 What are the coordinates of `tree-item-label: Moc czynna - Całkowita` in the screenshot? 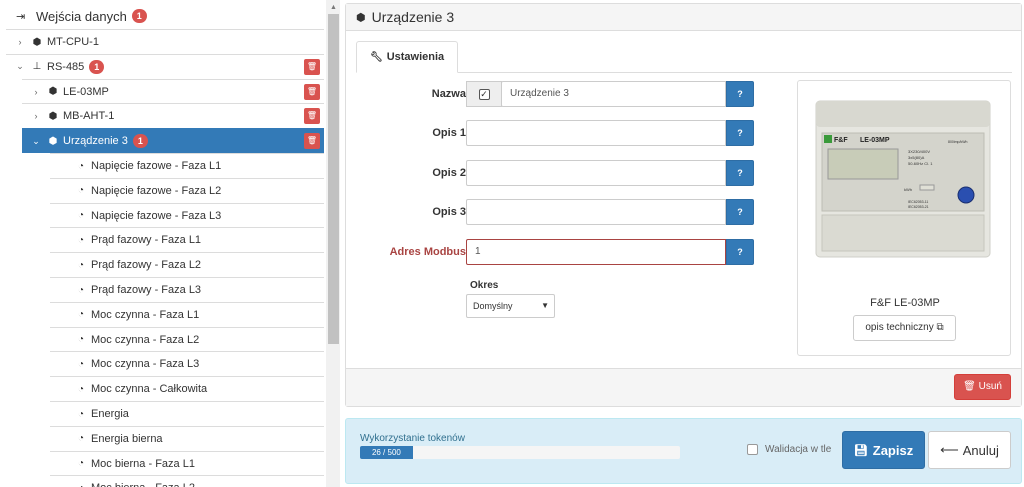 It's located at (149, 389).